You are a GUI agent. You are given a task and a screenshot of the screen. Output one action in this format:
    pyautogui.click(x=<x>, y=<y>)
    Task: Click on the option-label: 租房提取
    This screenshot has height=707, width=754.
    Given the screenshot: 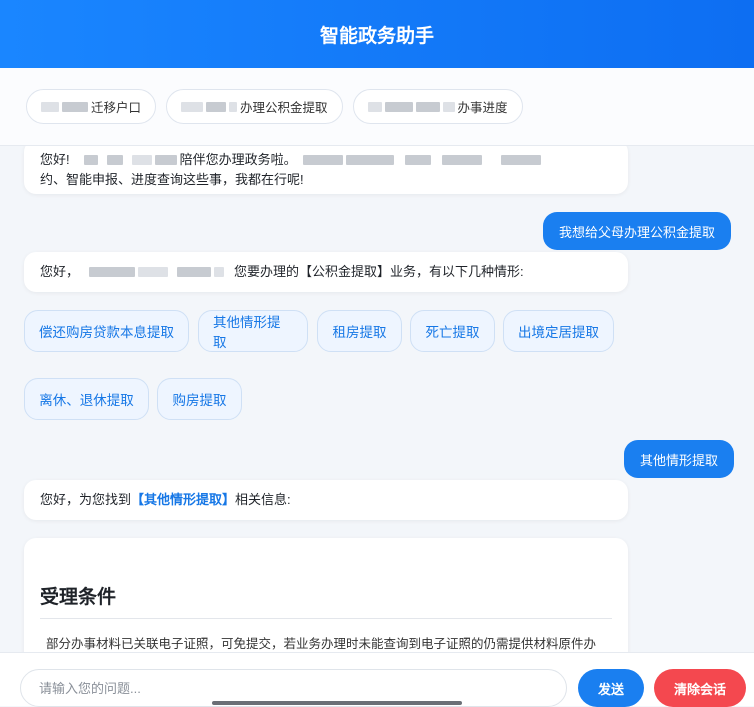 What is the action you would take?
    pyautogui.click(x=359, y=332)
    